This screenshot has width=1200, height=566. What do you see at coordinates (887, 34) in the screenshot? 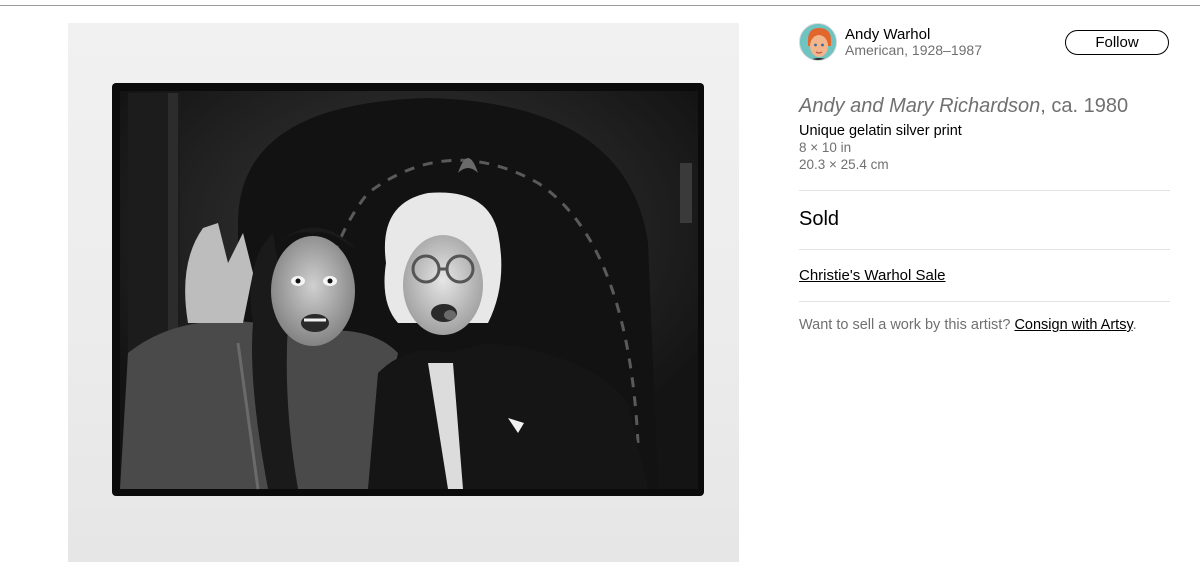
I see `artist-name: Andy Warhol` at bounding box center [887, 34].